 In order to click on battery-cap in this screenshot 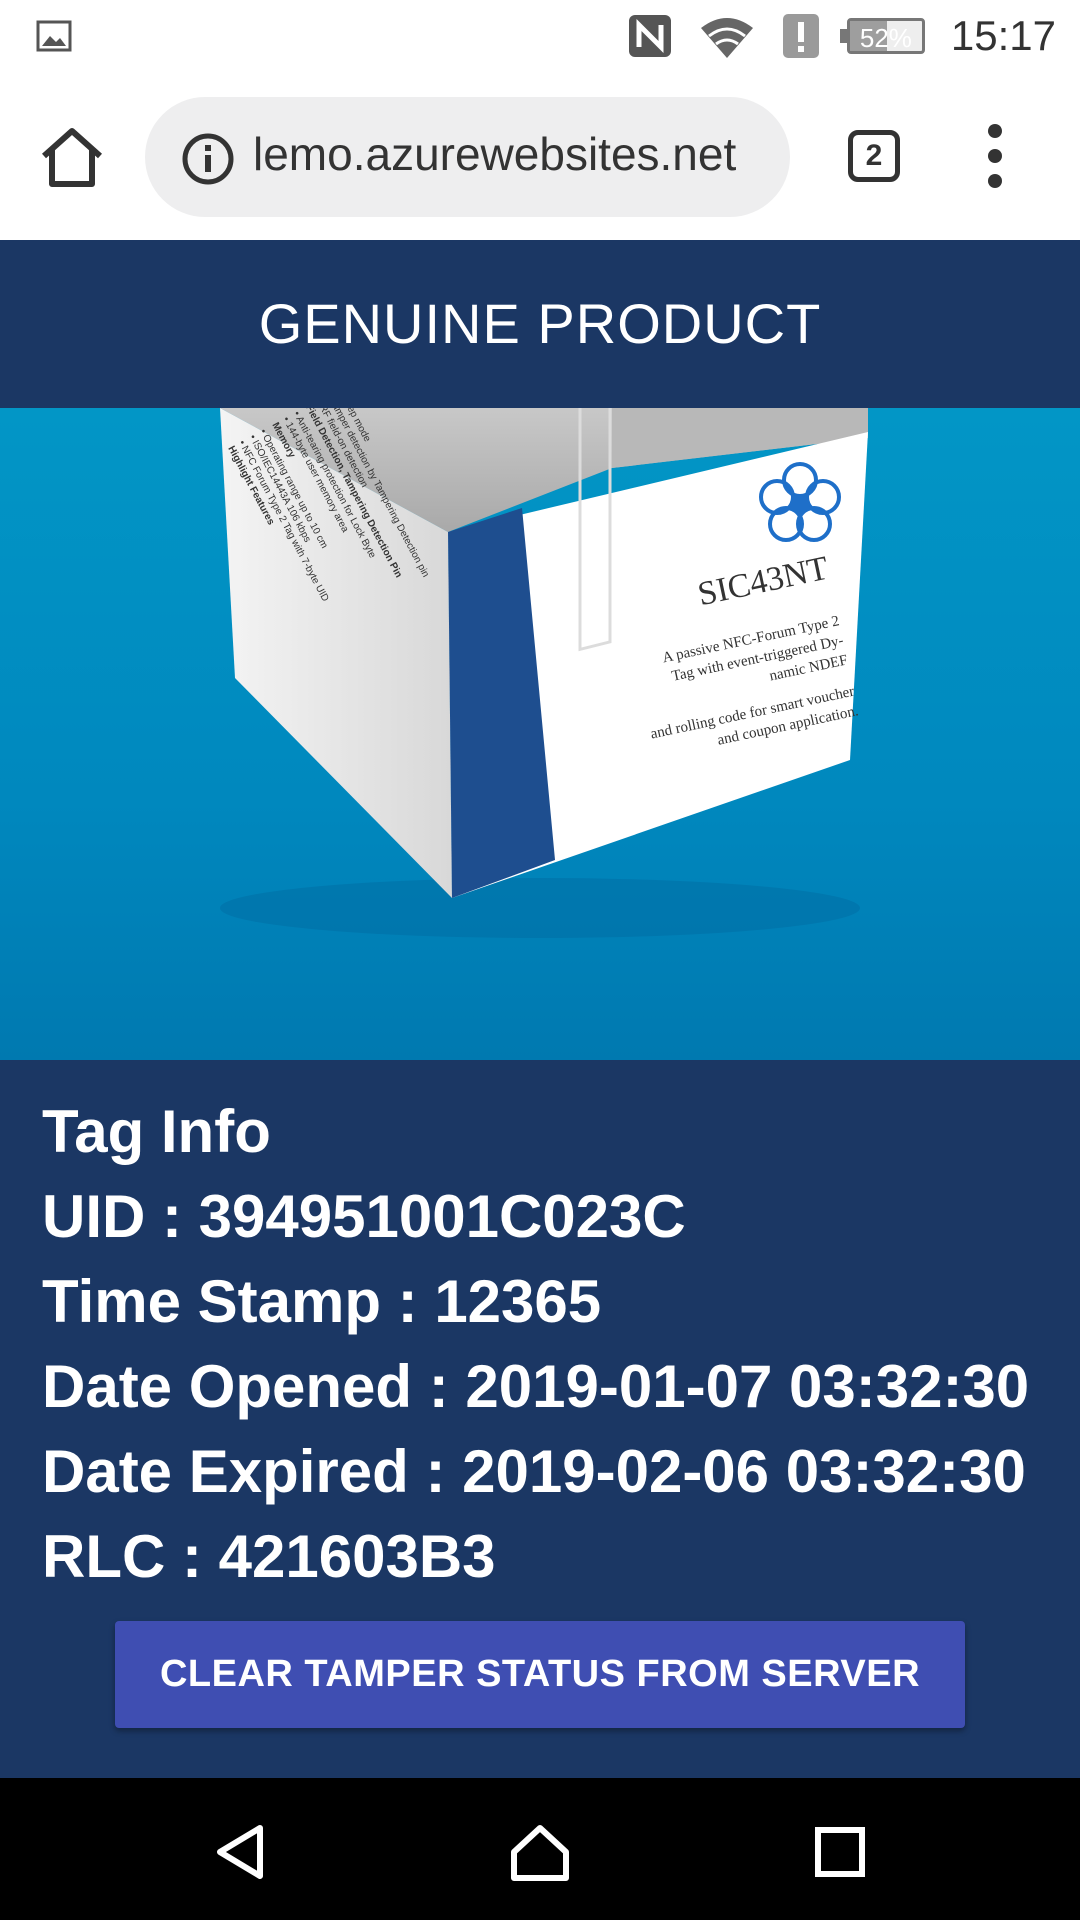, I will do `click(843, 36)`.